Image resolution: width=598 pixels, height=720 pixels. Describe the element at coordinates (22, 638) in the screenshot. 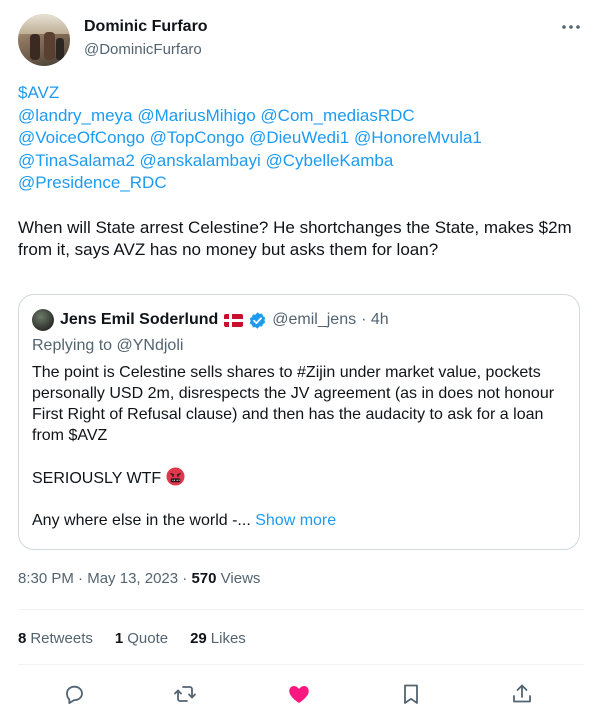

I see `retweets-count: 8` at that location.